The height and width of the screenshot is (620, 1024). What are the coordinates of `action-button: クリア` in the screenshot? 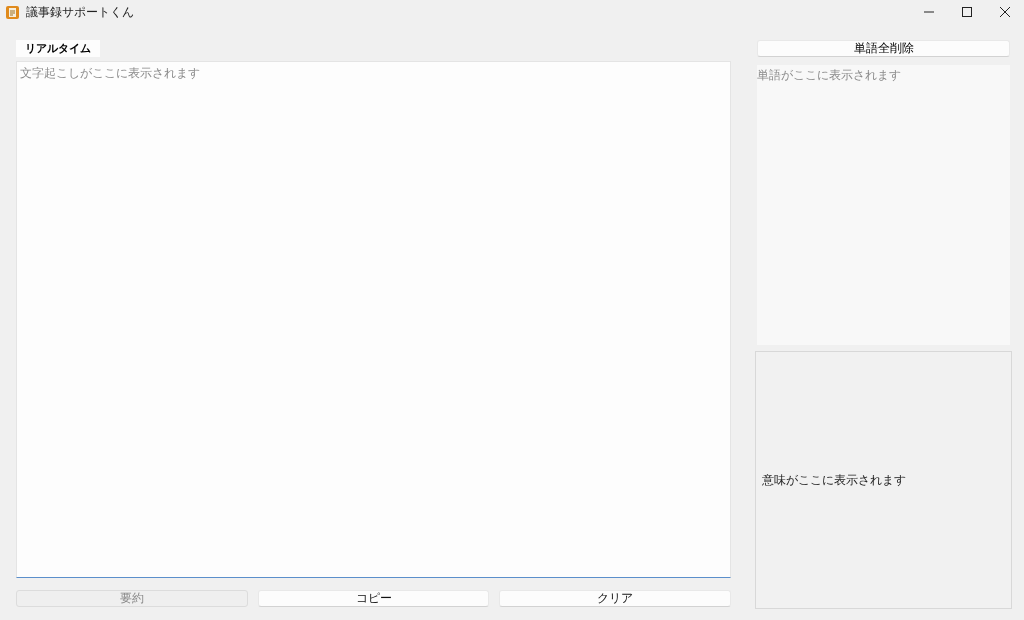 It's located at (615, 598).